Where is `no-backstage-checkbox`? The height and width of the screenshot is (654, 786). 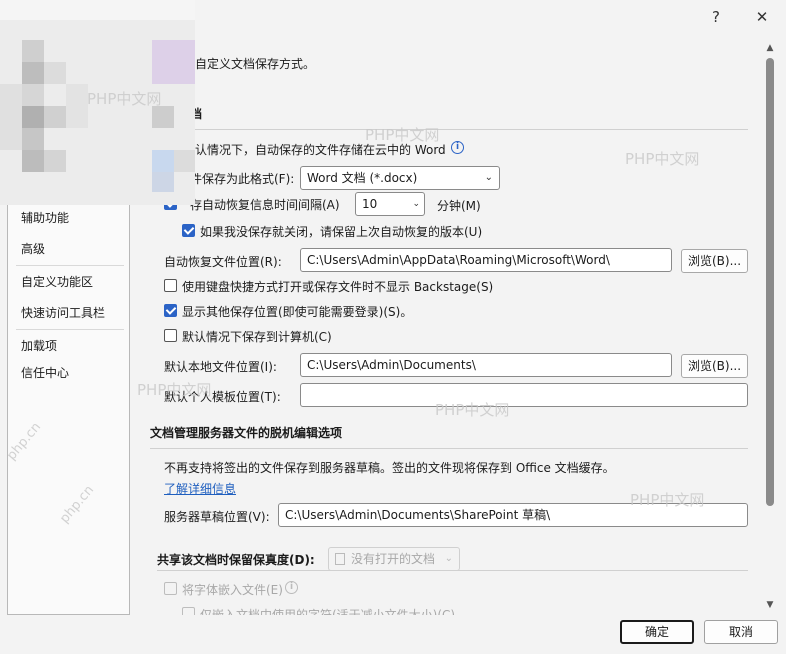
no-backstage-checkbox is located at coordinates (170, 285).